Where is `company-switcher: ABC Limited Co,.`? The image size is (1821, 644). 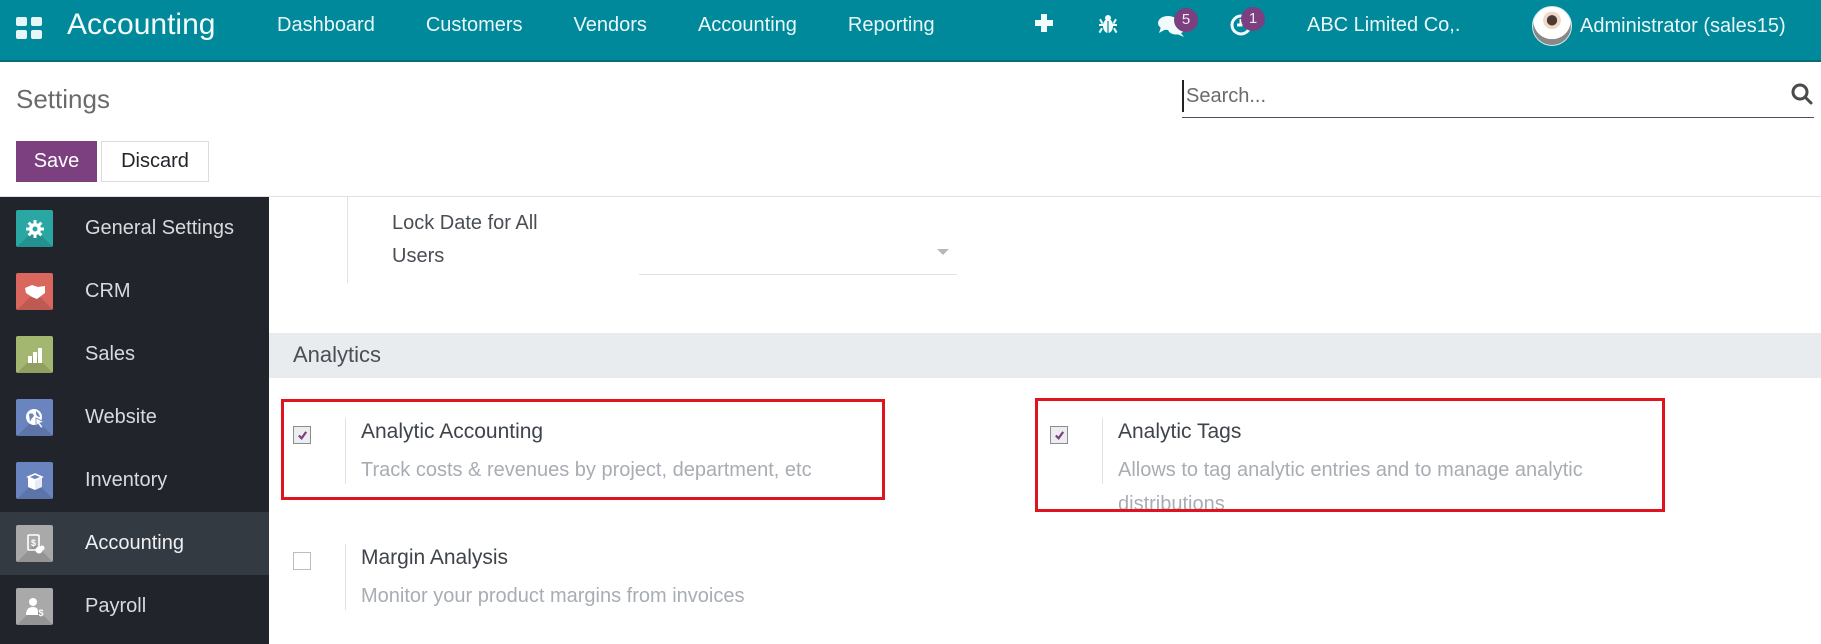 company-switcher: ABC Limited Co,. is located at coordinates (1383, 25).